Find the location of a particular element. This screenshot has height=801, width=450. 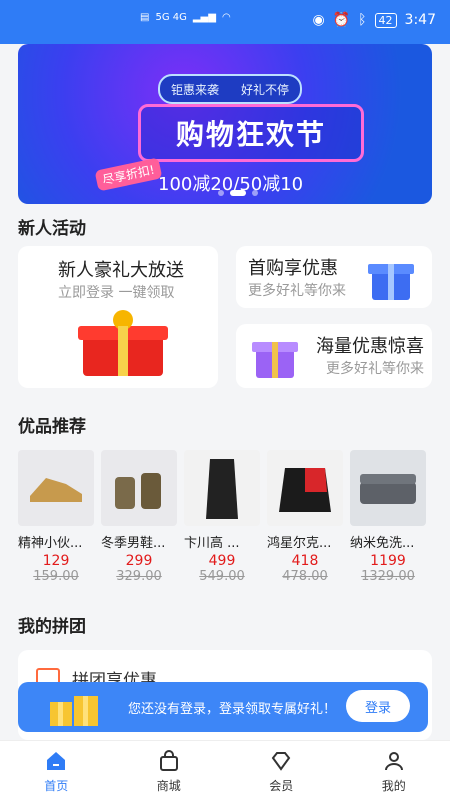

product-card: 鸿星尔克... 418 478.00 is located at coordinates (305, 517).